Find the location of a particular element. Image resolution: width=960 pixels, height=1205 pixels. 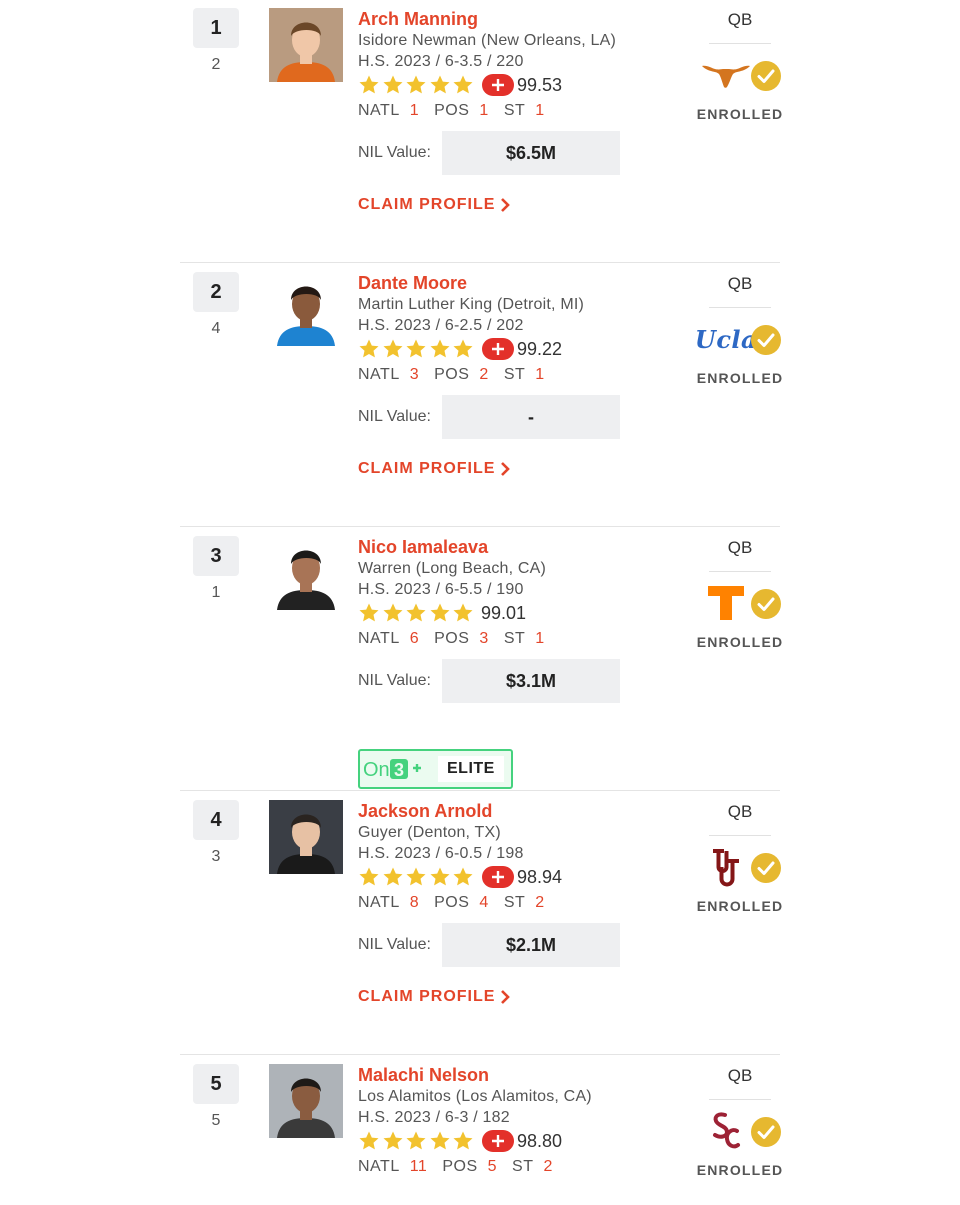

pos-label: POS is located at coordinates (452, 374).